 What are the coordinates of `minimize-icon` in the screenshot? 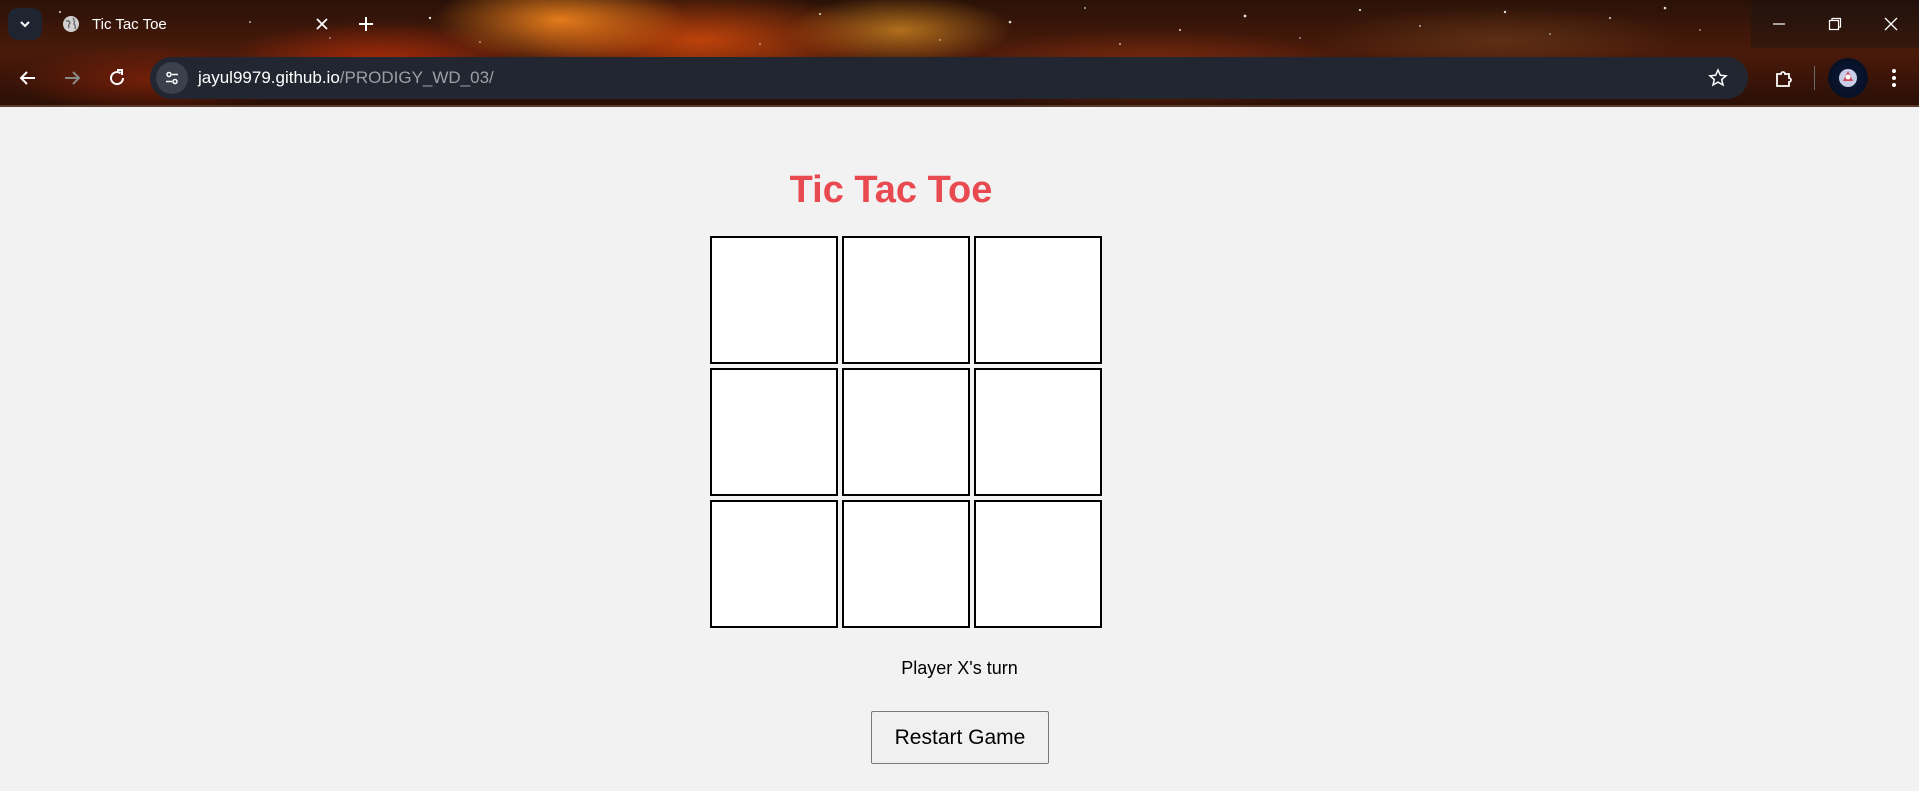 It's located at (1779, 24).